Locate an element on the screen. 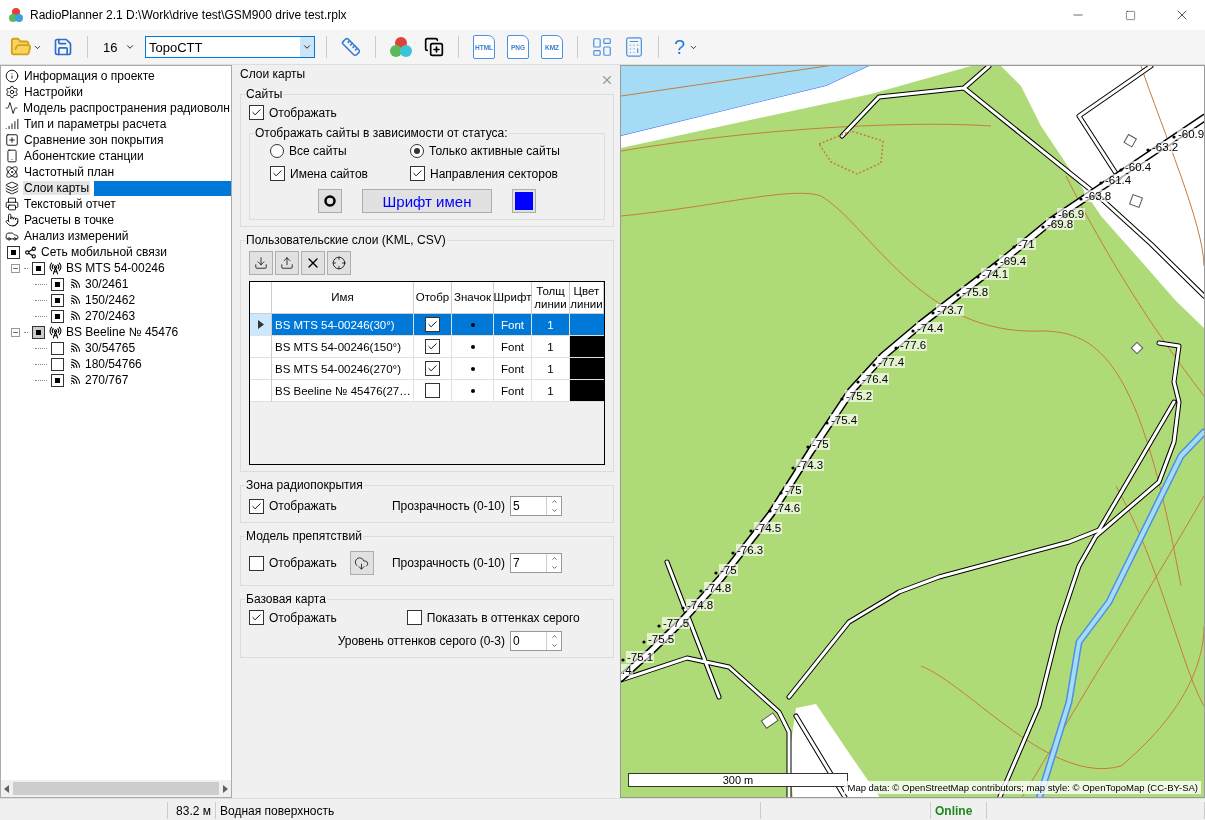  nav-item: Тип и параметры расчета is located at coordinates (95, 124).